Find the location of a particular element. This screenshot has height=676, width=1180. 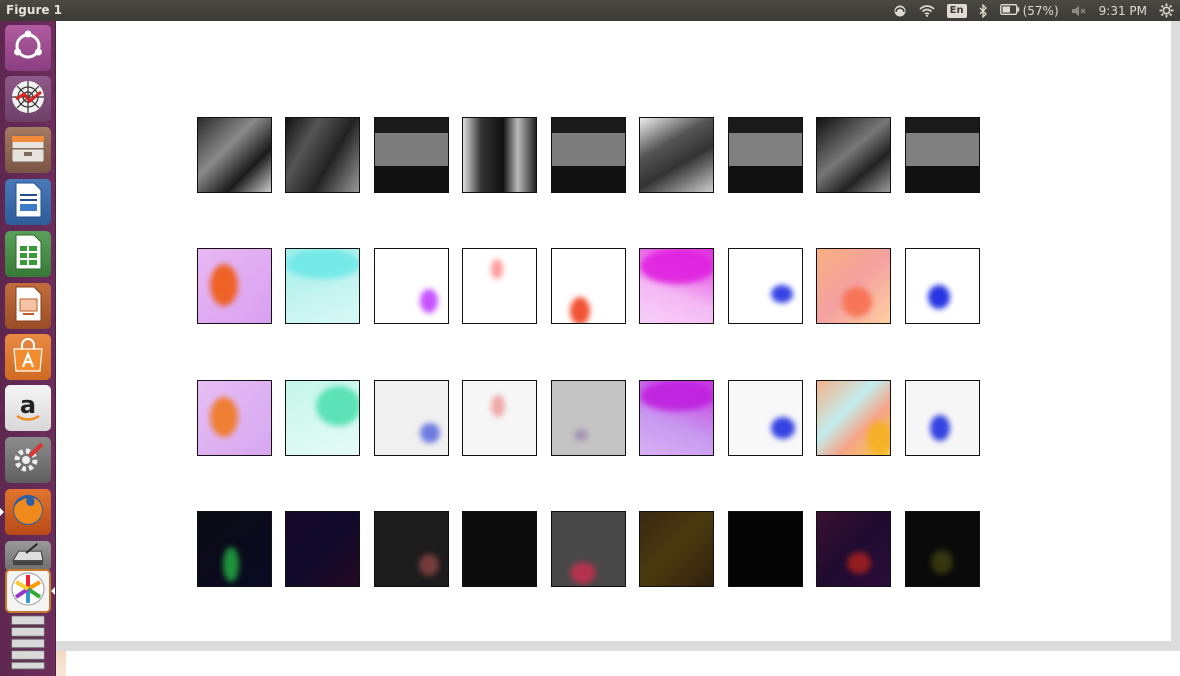

calc-button is located at coordinates (28, 254).